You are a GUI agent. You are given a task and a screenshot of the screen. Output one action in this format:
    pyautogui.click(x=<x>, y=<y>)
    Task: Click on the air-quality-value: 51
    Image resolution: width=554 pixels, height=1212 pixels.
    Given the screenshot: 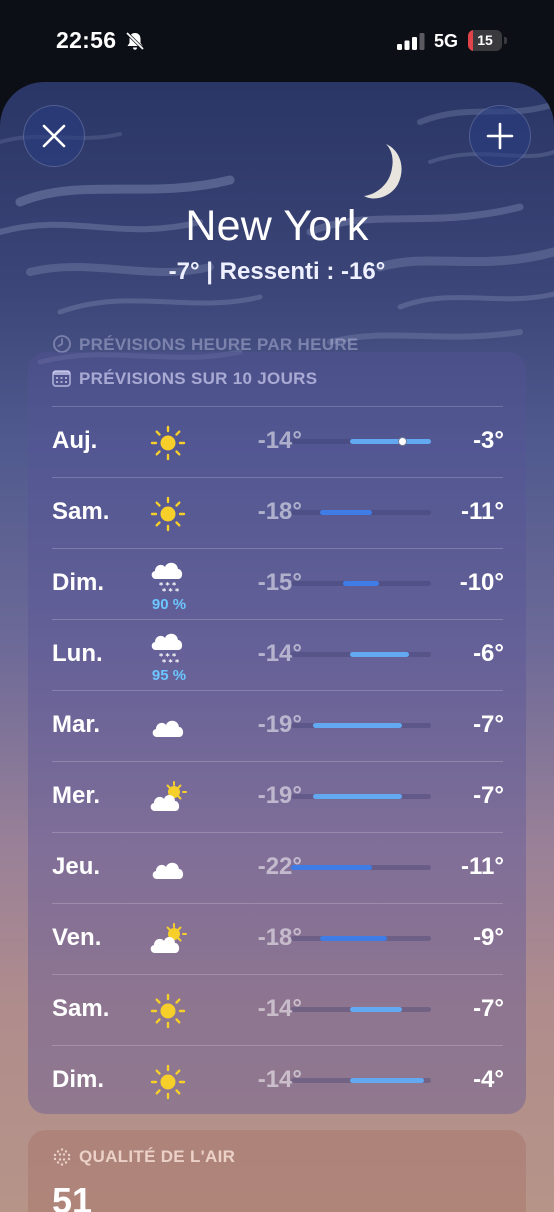 What is the action you would take?
    pyautogui.click(x=72, y=1196)
    